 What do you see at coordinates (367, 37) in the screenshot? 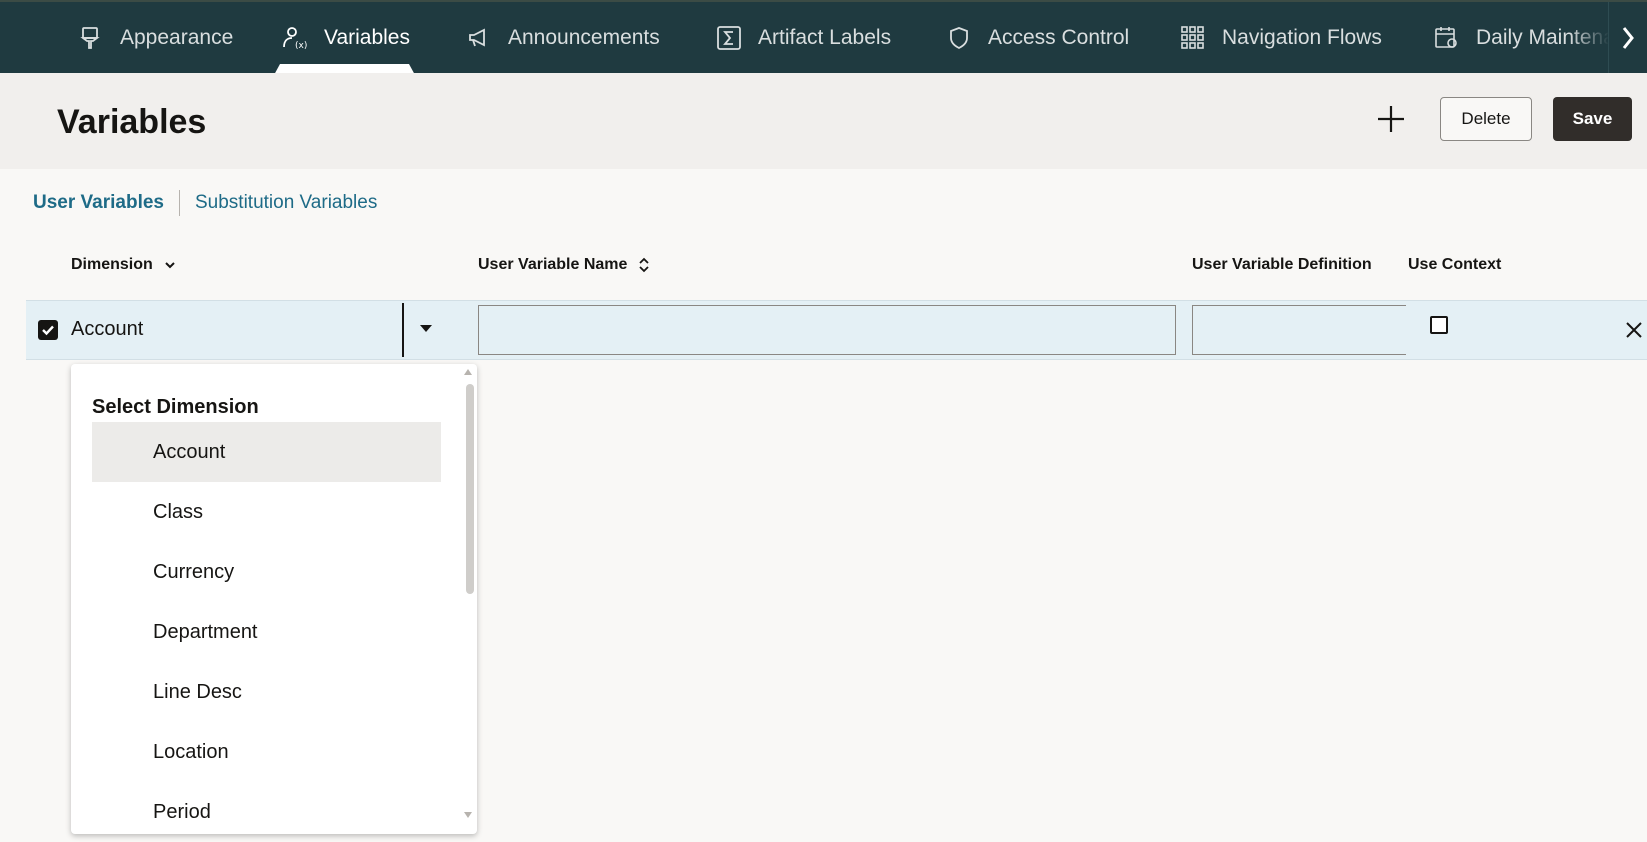
I see `tab-label: Variables` at bounding box center [367, 37].